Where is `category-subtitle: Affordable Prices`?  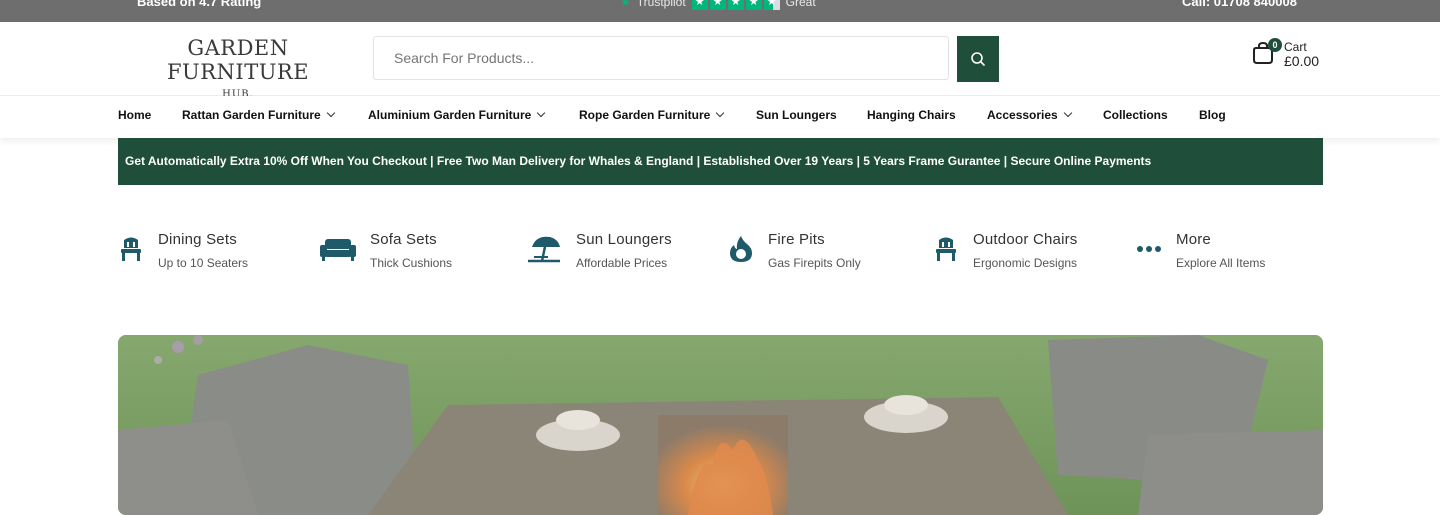 category-subtitle: Affordable Prices is located at coordinates (622, 263).